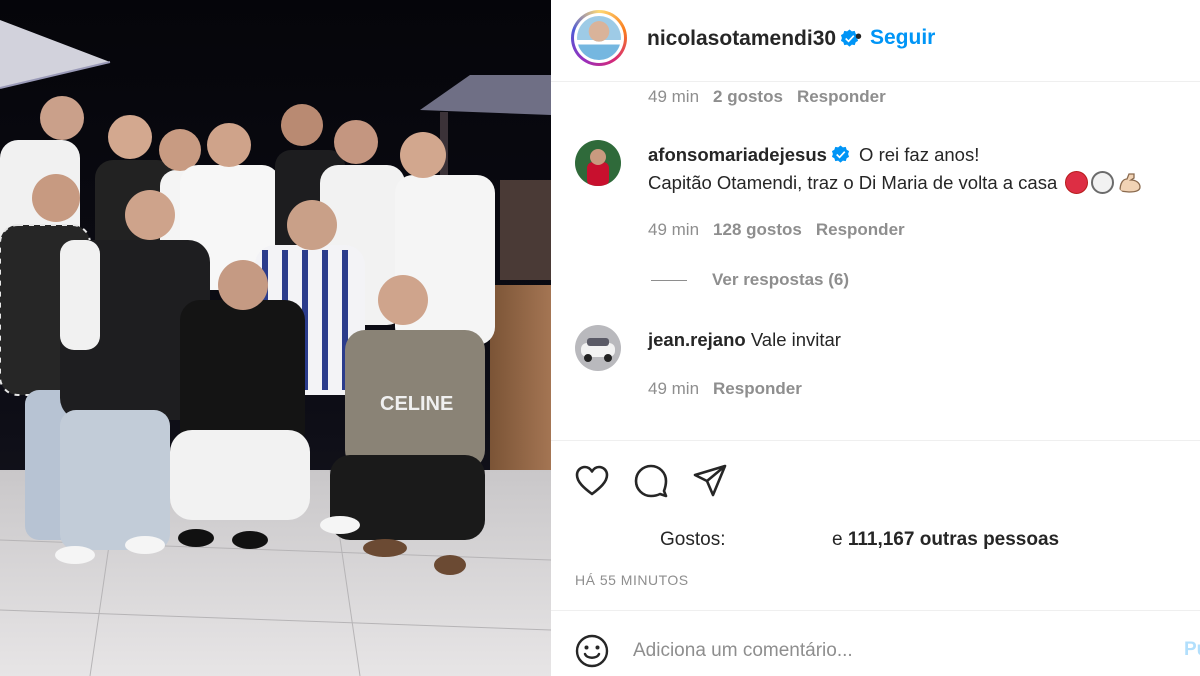 The width and height of the screenshot is (1200, 676). I want to click on comment-text-line1: O rei faz anos!, so click(919, 154).